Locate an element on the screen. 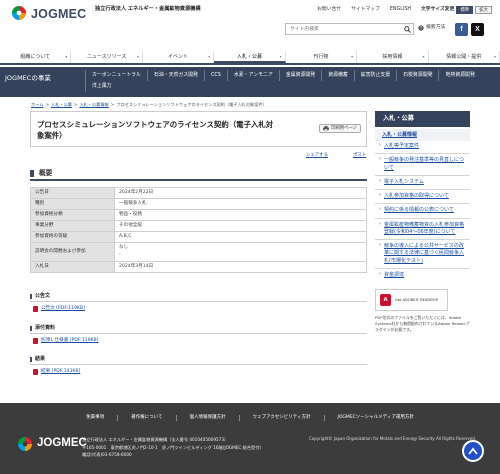 The image size is (500, 474). gnav-organization: 組織について is located at coordinates (36, 57).